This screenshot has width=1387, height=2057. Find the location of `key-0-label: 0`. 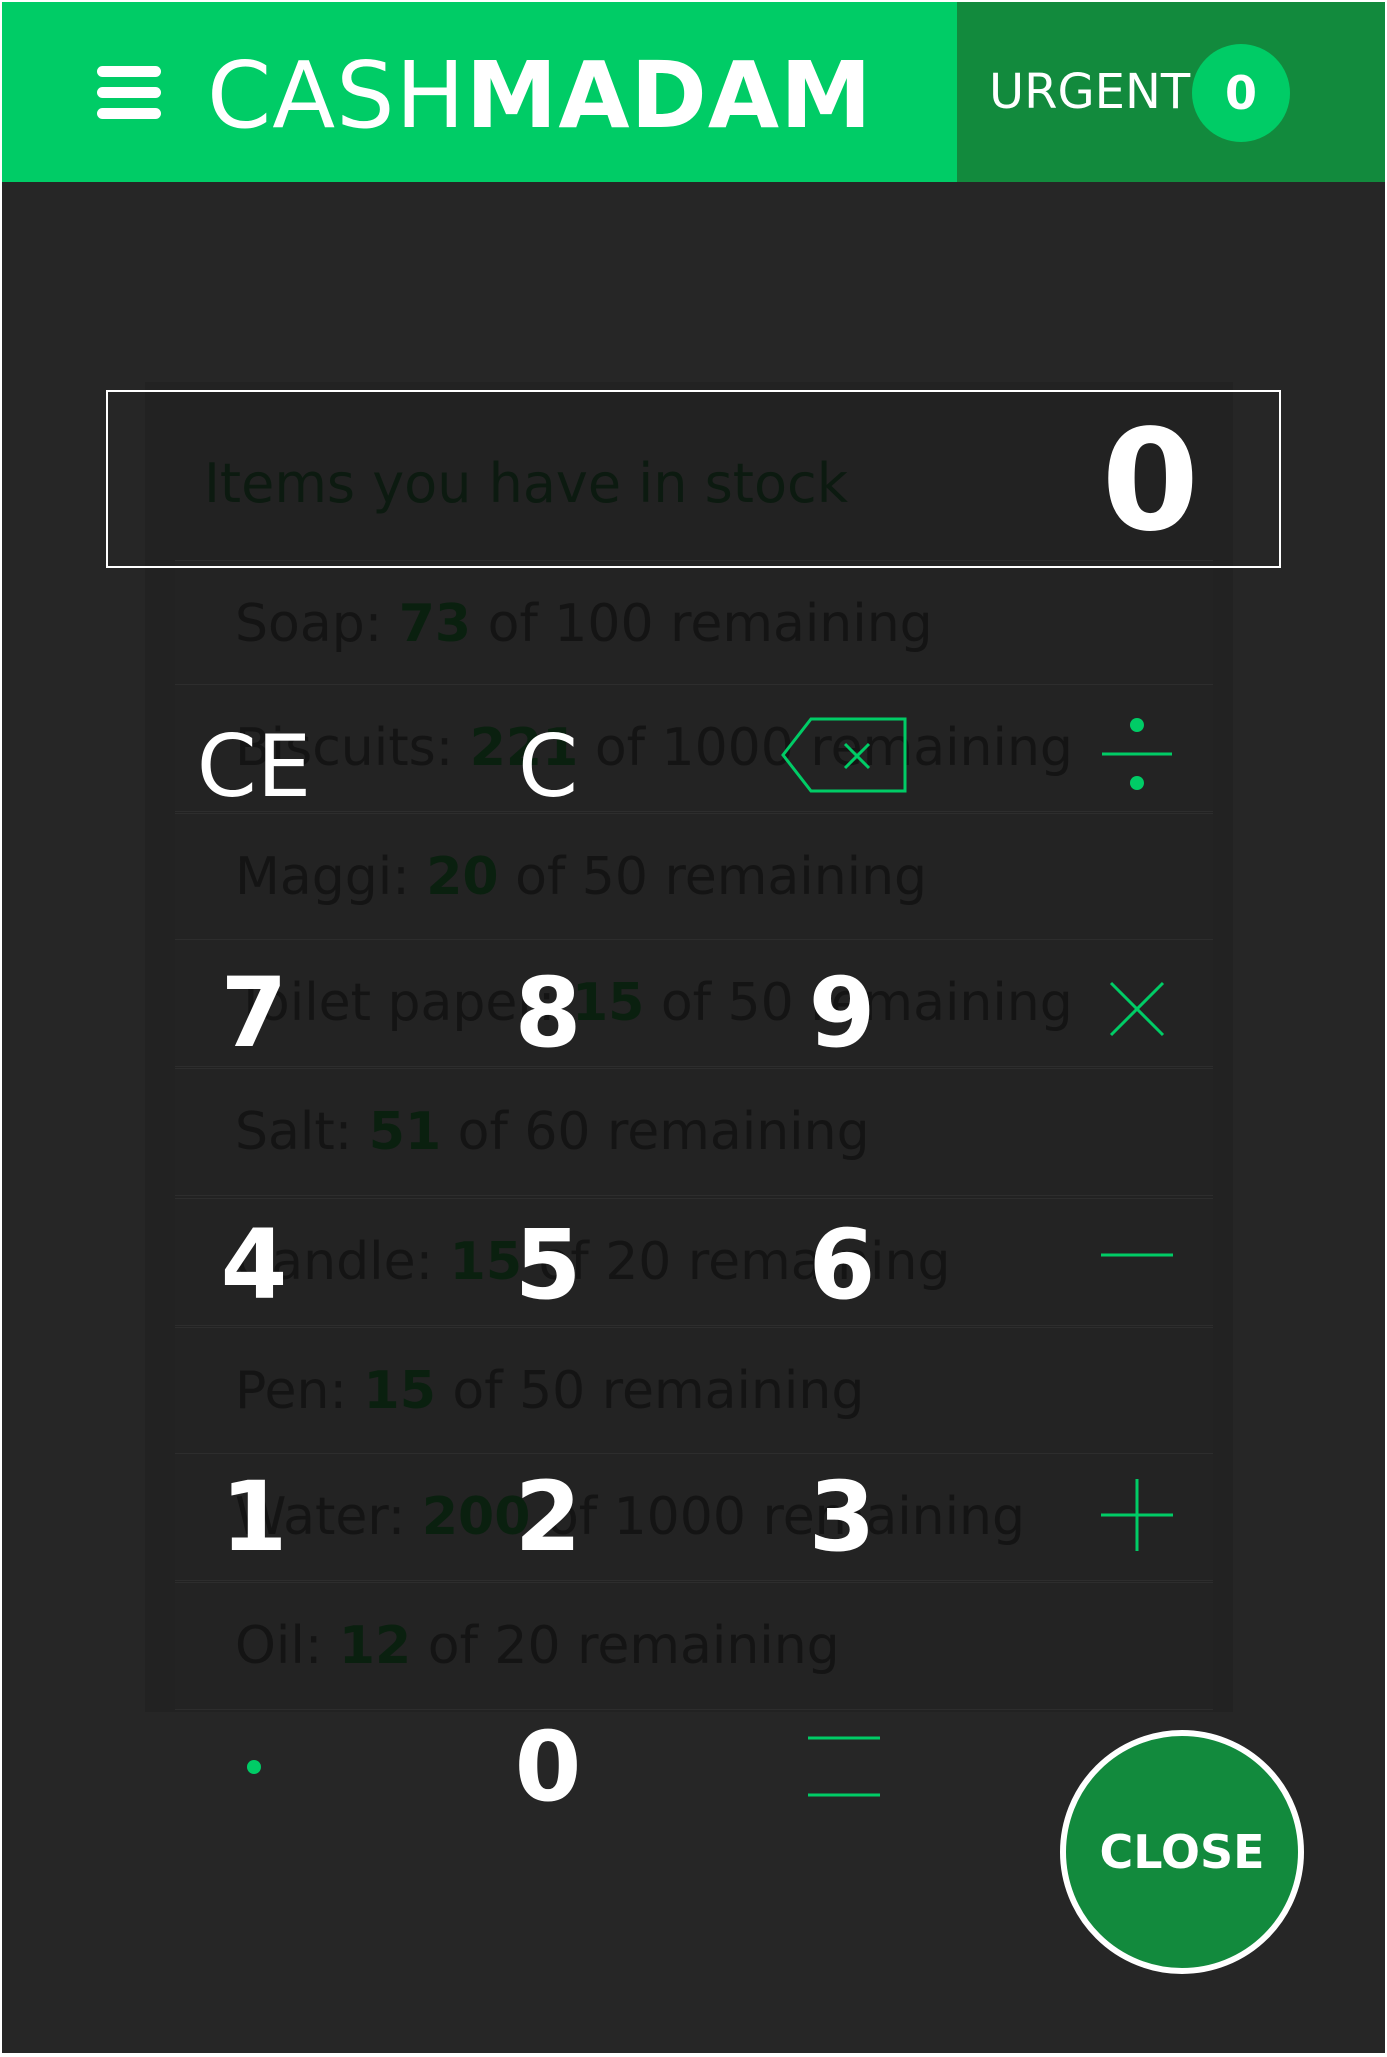

key-0-label: 0 is located at coordinates (548, 1767).